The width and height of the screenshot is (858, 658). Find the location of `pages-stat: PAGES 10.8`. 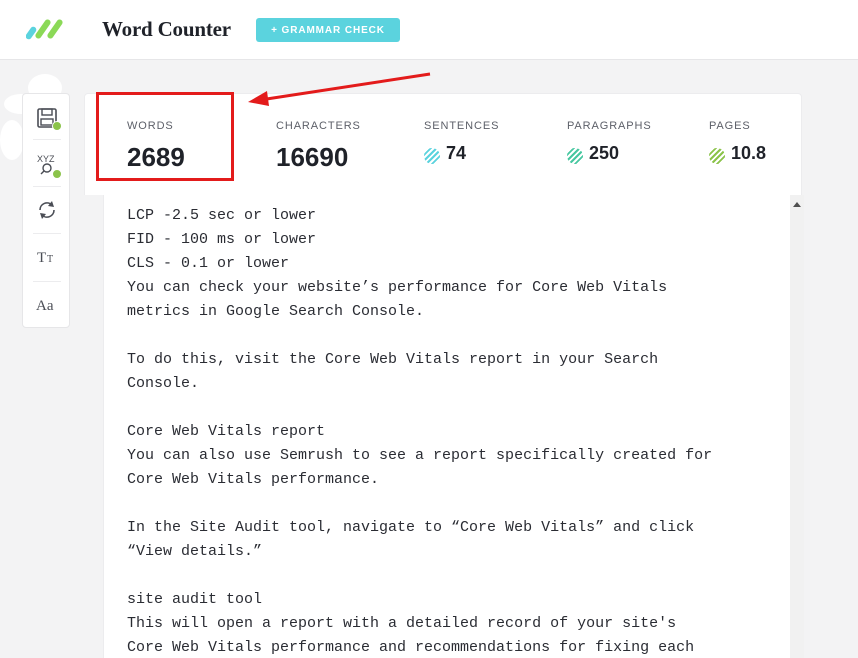

pages-stat: PAGES 10.8 is located at coordinates (737, 142).